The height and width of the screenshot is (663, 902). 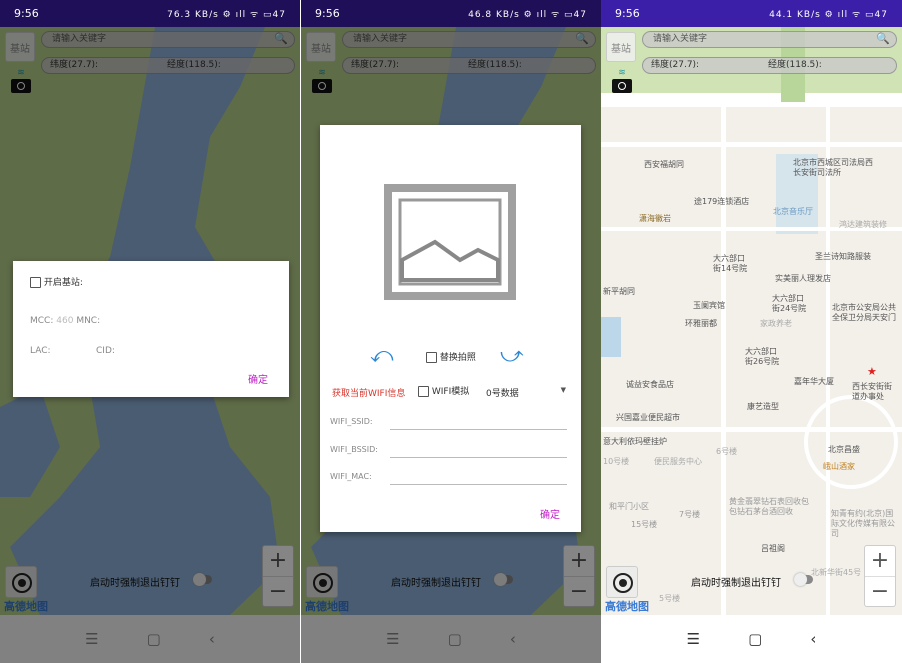 What do you see at coordinates (655, 219) in the screenshot?
I see `map-label: 潇海徽岩` at bounding box center [655, 219].